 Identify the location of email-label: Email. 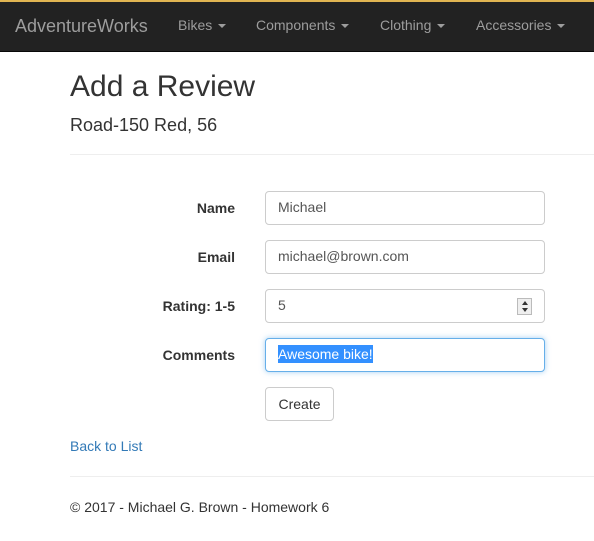
(216, 257).